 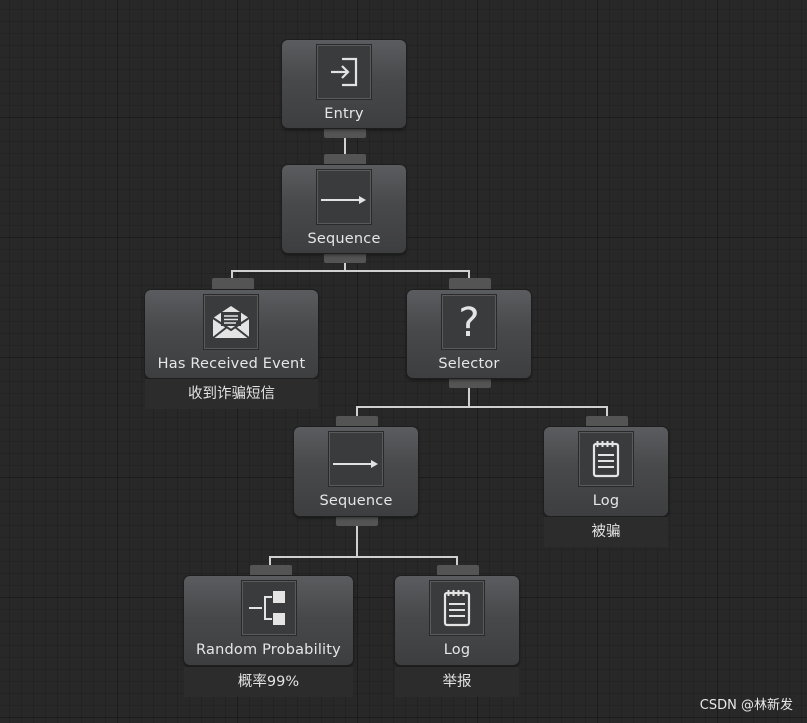 I want to click on has-received-event-node: Has Received Event, so click(x=231, y=334).